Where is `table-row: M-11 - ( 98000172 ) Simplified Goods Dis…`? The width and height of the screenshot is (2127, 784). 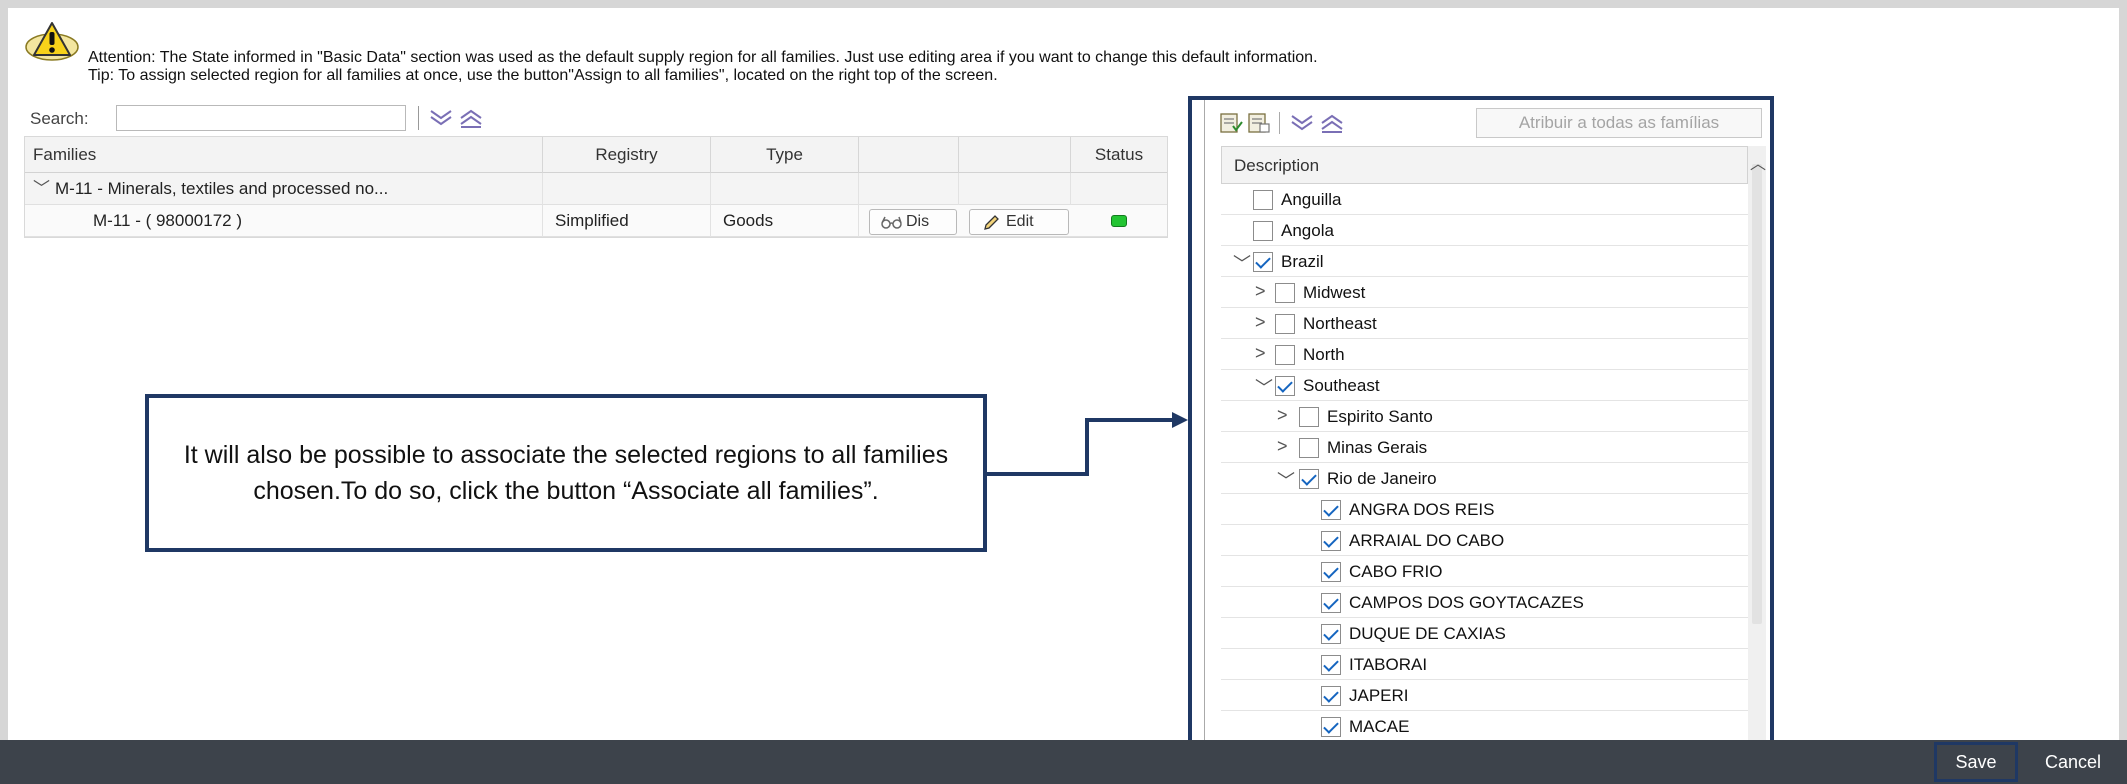
table-row: M-11 - ( 98000172 ) Simplified Goods Dis… is located at coordinates (596, 221).